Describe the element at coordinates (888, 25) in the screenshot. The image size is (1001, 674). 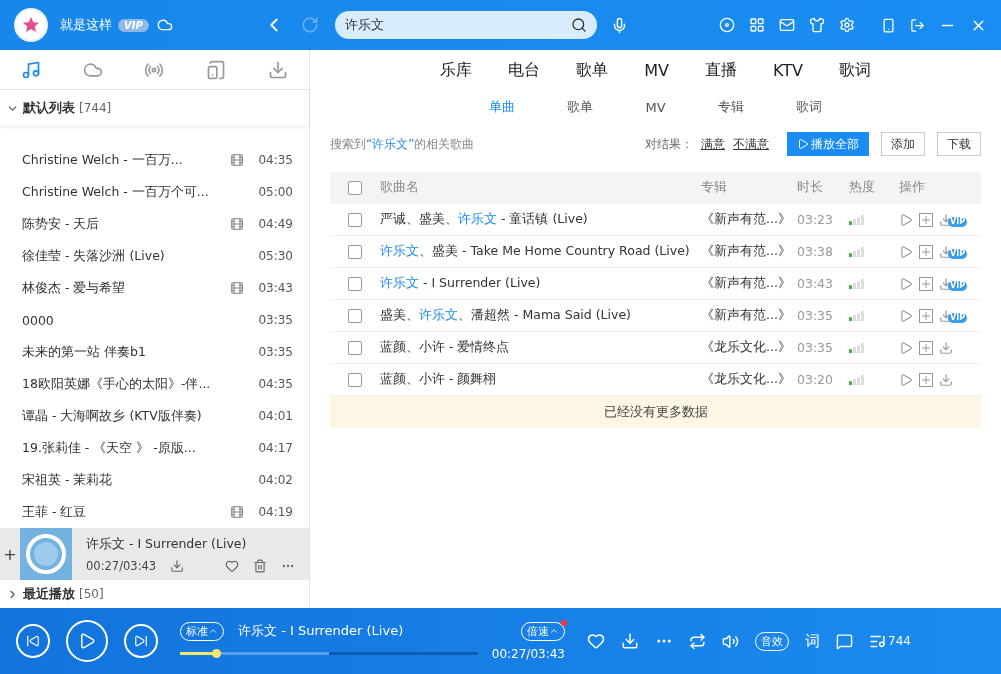
I see `phone-icon` at that location.